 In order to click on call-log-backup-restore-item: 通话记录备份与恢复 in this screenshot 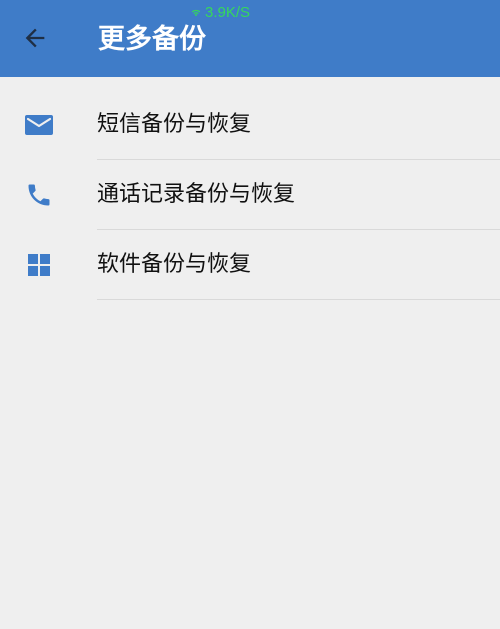, I will do `click(250, 195)`.